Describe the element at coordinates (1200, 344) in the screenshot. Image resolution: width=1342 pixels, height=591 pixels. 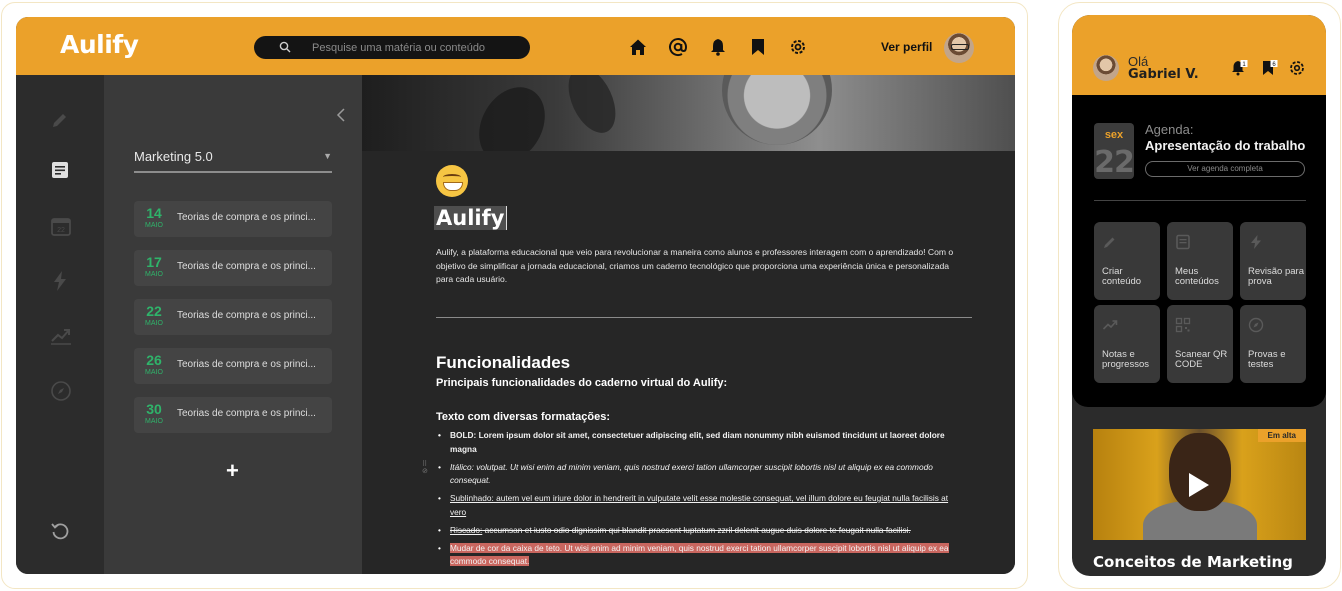
I see `tile-qr: Scanear QR CODE` at that location.